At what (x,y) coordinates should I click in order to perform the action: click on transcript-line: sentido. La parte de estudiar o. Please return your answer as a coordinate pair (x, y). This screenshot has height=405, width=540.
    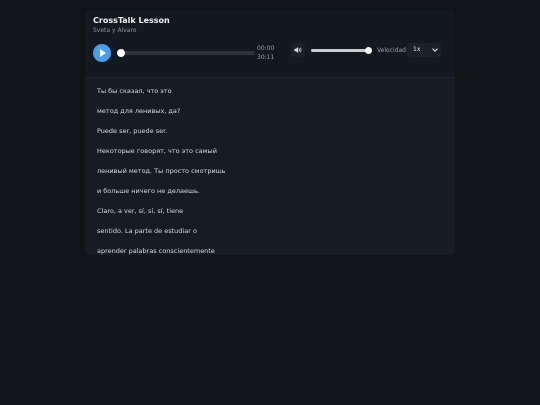
    Looking at the image, I should click on (272, 235).